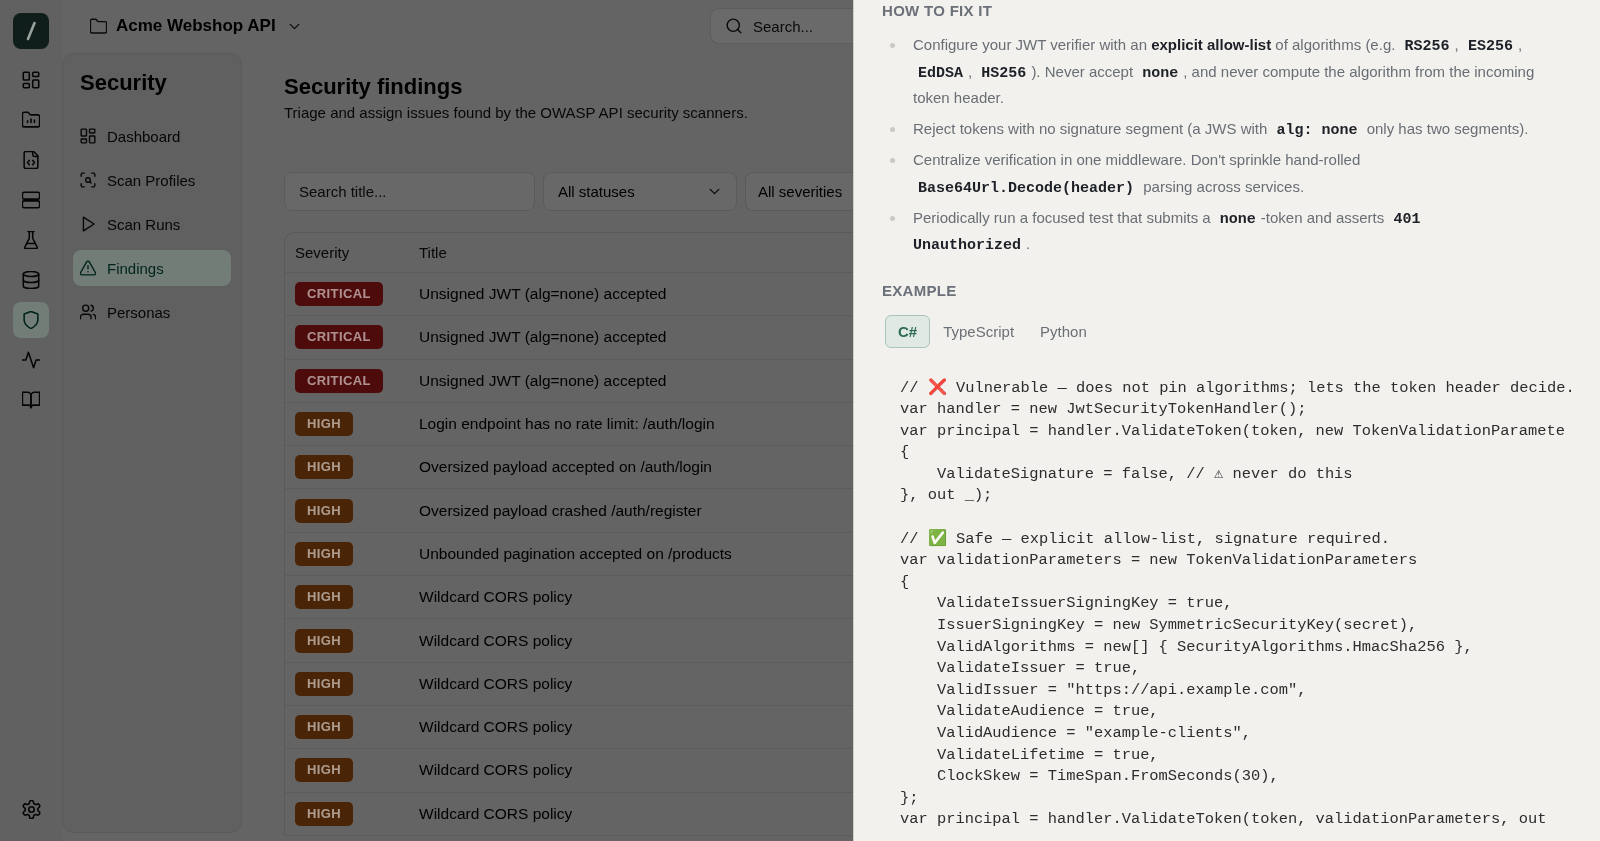 The width and height of the screenshot is (1600, 841). I want to click on book-icon, so click(31, 400).